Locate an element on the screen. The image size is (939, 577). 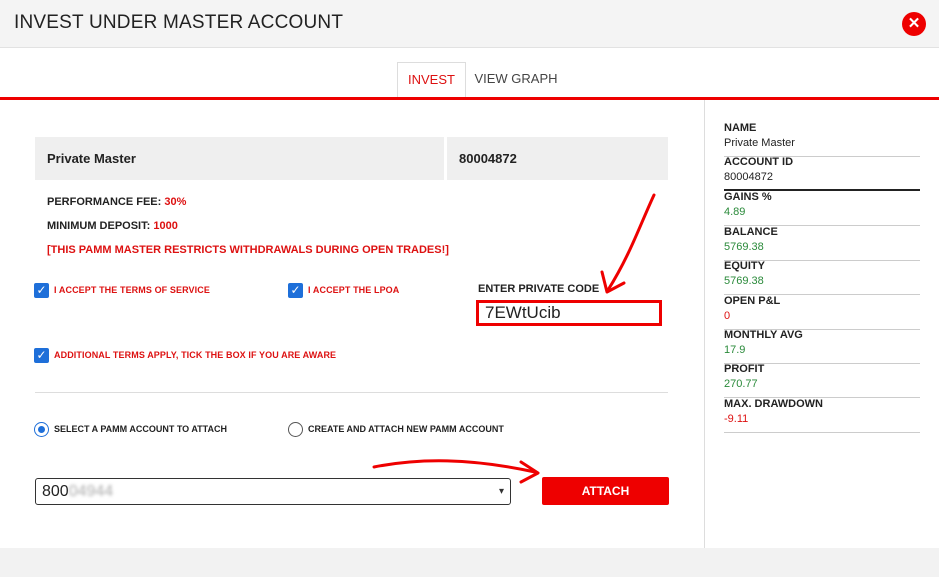
sidebar-label: OPEN P&L is located at coordinates (752, 301).